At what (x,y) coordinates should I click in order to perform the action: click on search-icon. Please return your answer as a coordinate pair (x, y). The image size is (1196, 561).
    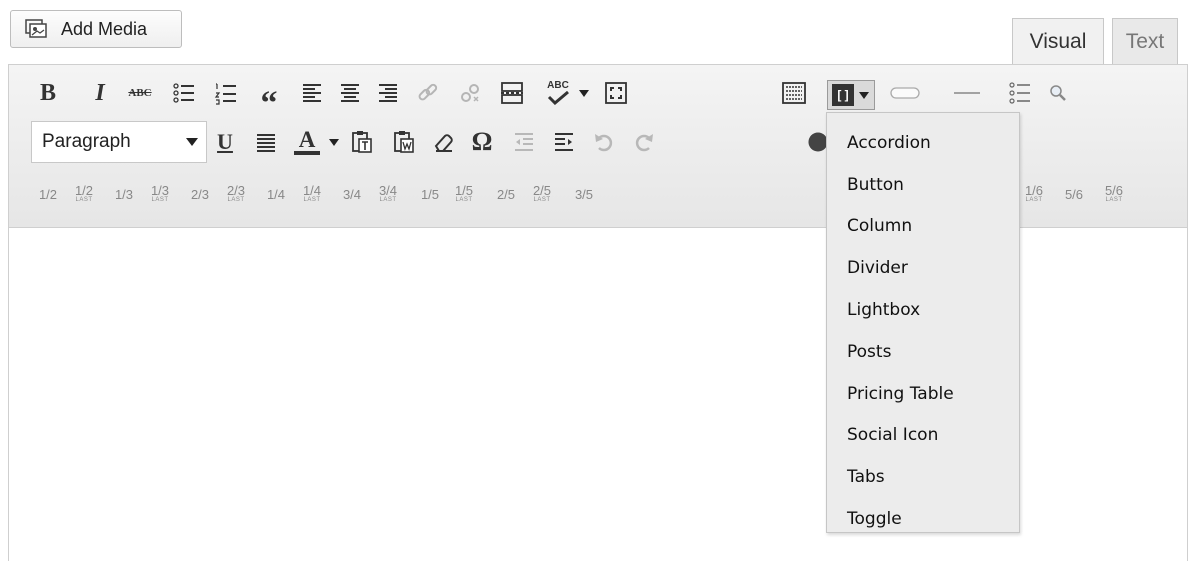
    Looking at the image, I should click on (1058, 93).